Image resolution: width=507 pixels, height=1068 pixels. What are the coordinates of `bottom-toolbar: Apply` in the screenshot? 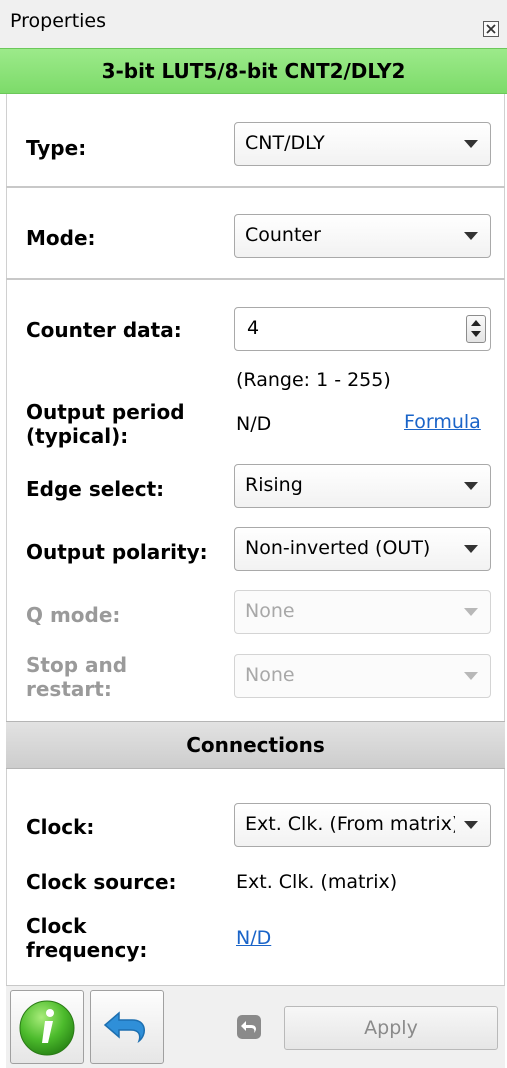 It's located at (255, 1026).